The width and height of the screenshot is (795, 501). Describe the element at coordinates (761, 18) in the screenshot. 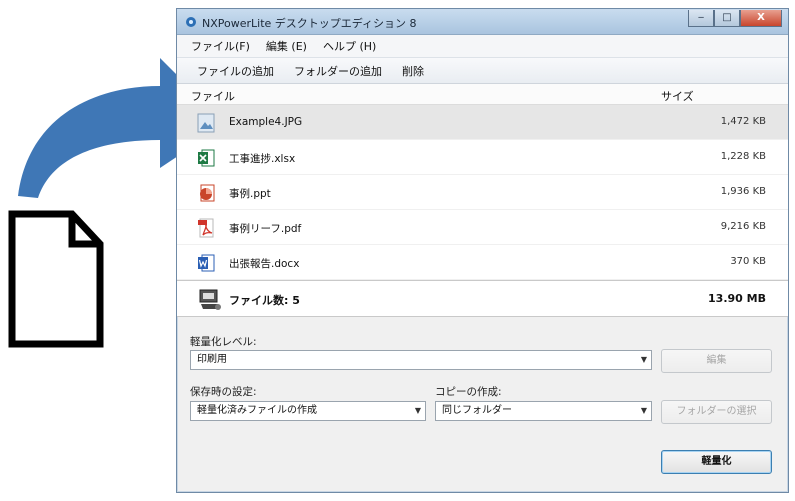

I see `close-button: X` at that location.